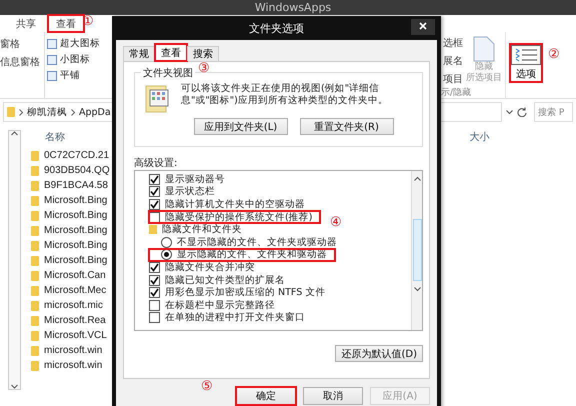  Describe the element at coordinates (77, 155) in the screenshot. I see `file-name: 0C72C7CD.21` at that location.